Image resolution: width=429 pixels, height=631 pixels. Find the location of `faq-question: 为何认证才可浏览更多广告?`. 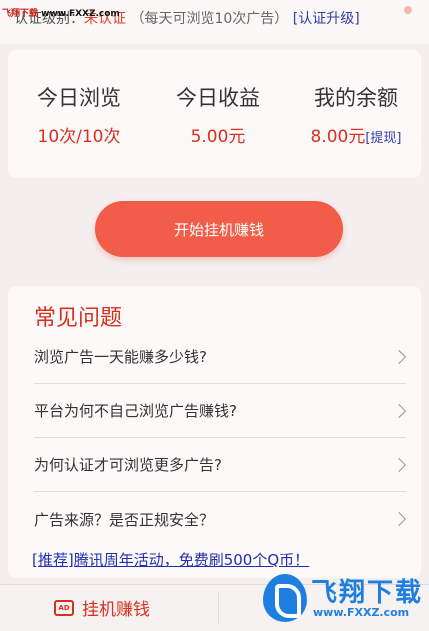

faq-question: 为何认证才可浏览更多广告? is located at coordinates (128, 465).